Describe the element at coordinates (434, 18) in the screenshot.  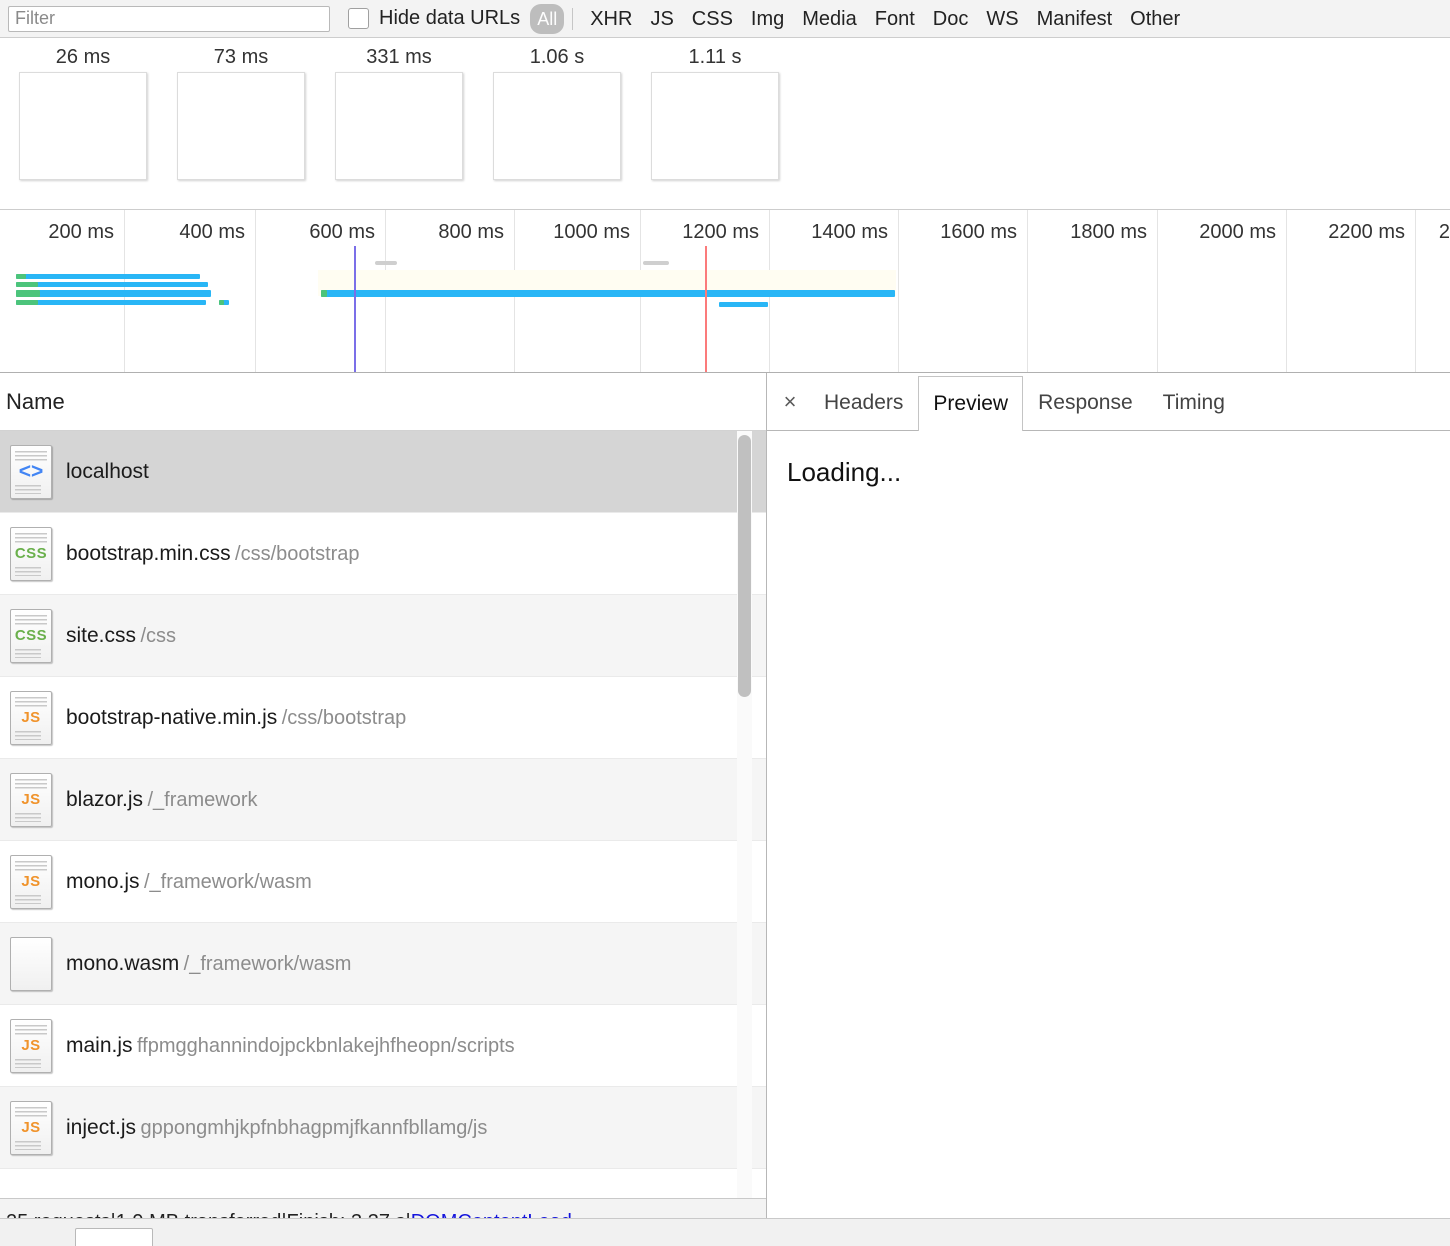
I see `hide-data-urls-control: Hide data URLs` at that location.